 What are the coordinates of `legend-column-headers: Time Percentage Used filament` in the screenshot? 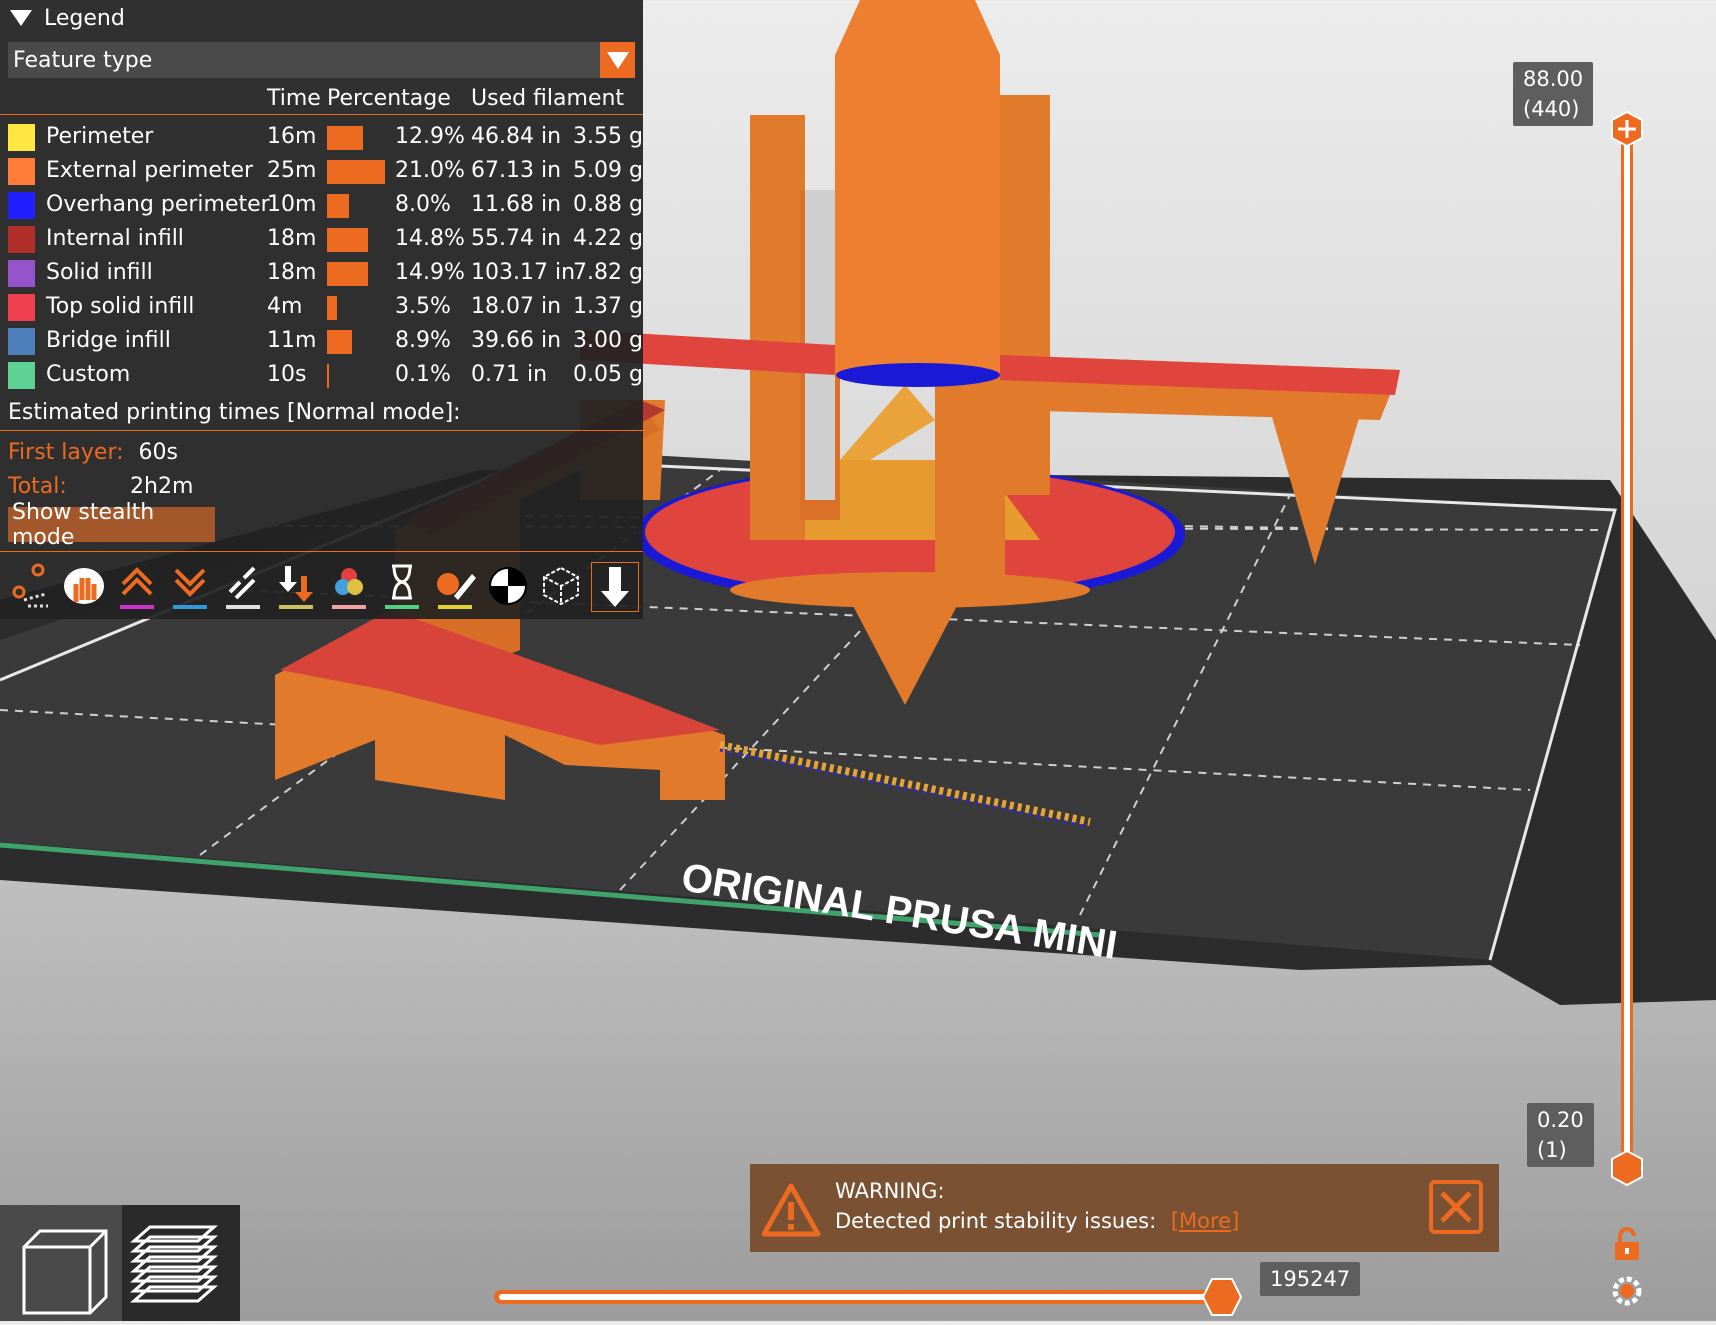 It's located at (321, 100).